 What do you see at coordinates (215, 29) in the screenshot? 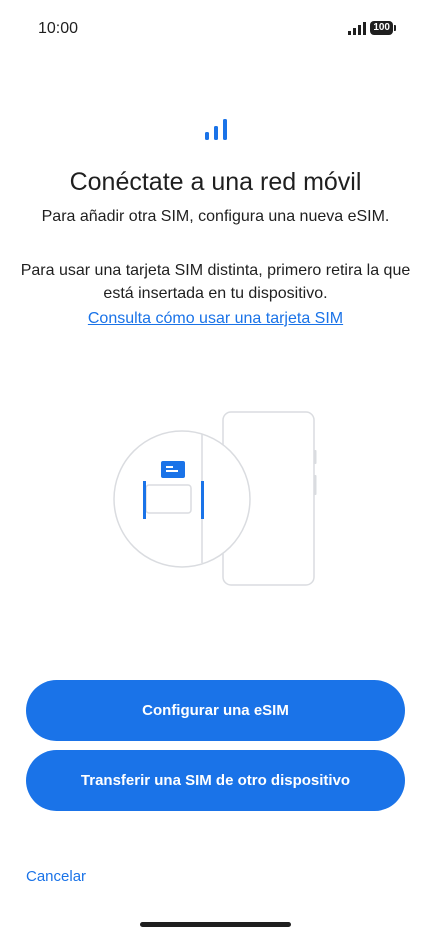
I see `status-bar: 10:00 100` at bounding box center [215, 29].